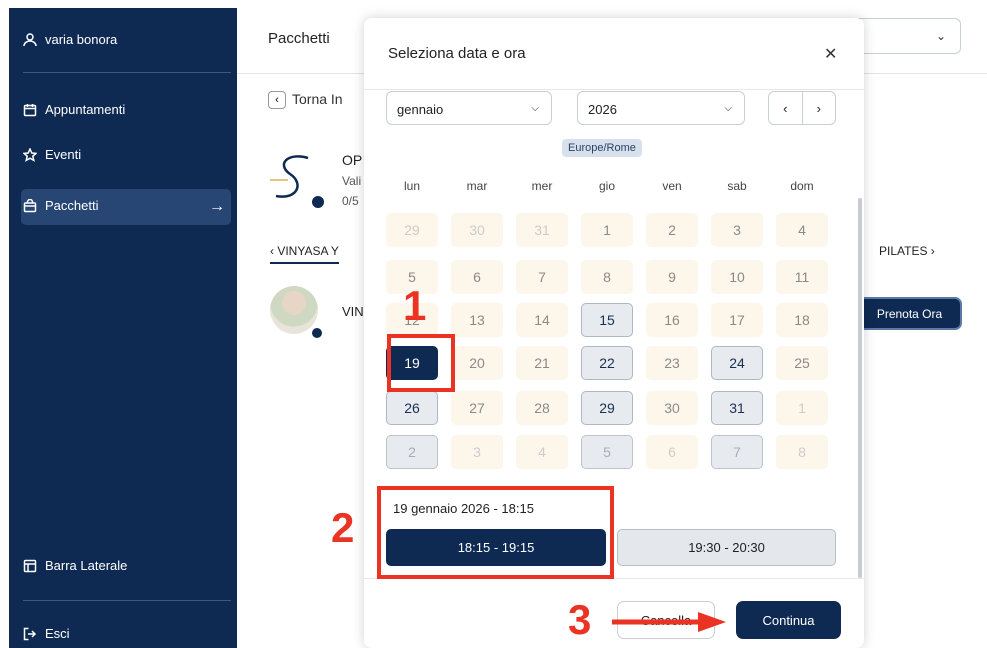 The height and width of the screenshot is (648, 987). I want to click on calendar-day: 18, so click(802, 320).